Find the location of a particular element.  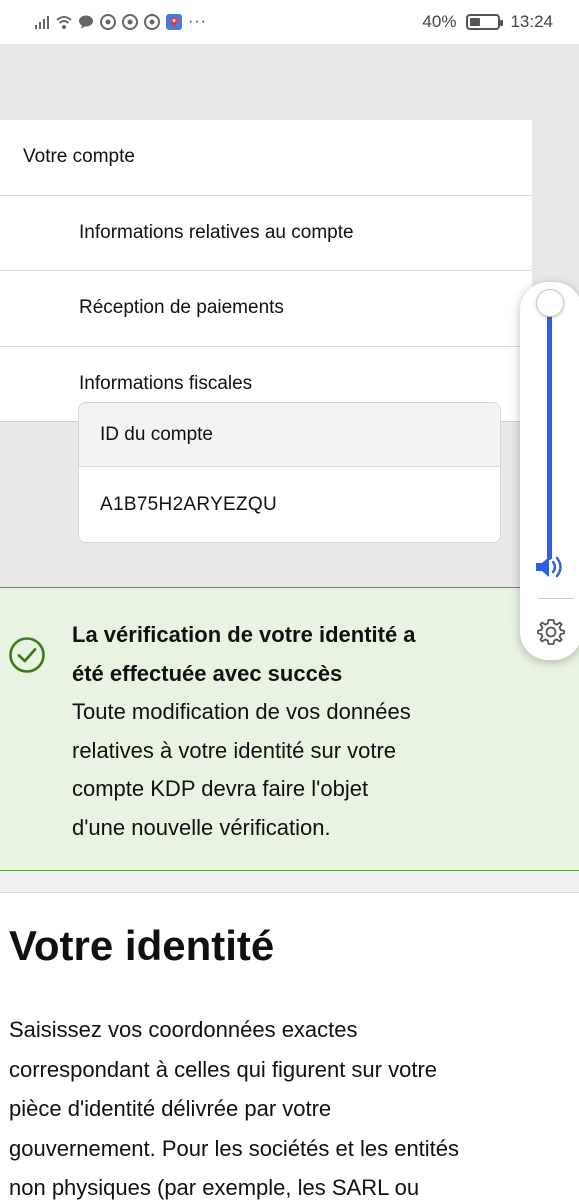

clock: 13:24 is located at coordinates (531, 21).